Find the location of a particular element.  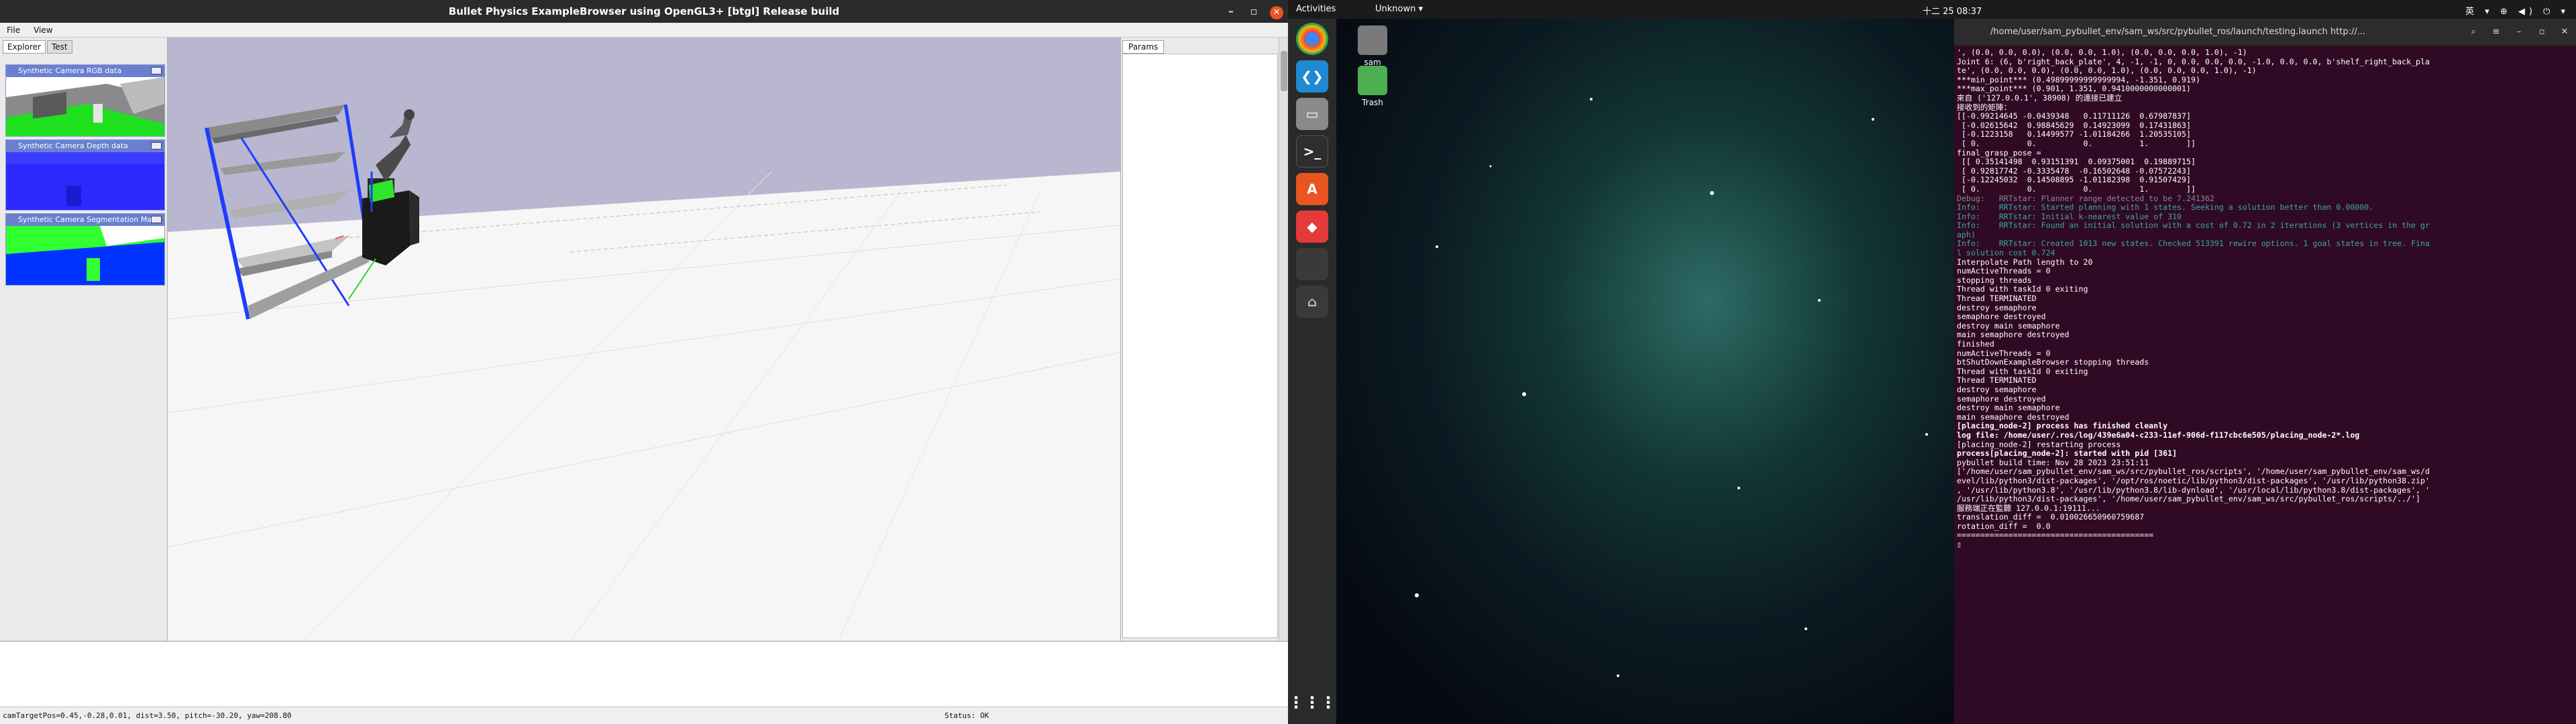

anydesk-icon: ◆ is located at coordinates (1312, 227).